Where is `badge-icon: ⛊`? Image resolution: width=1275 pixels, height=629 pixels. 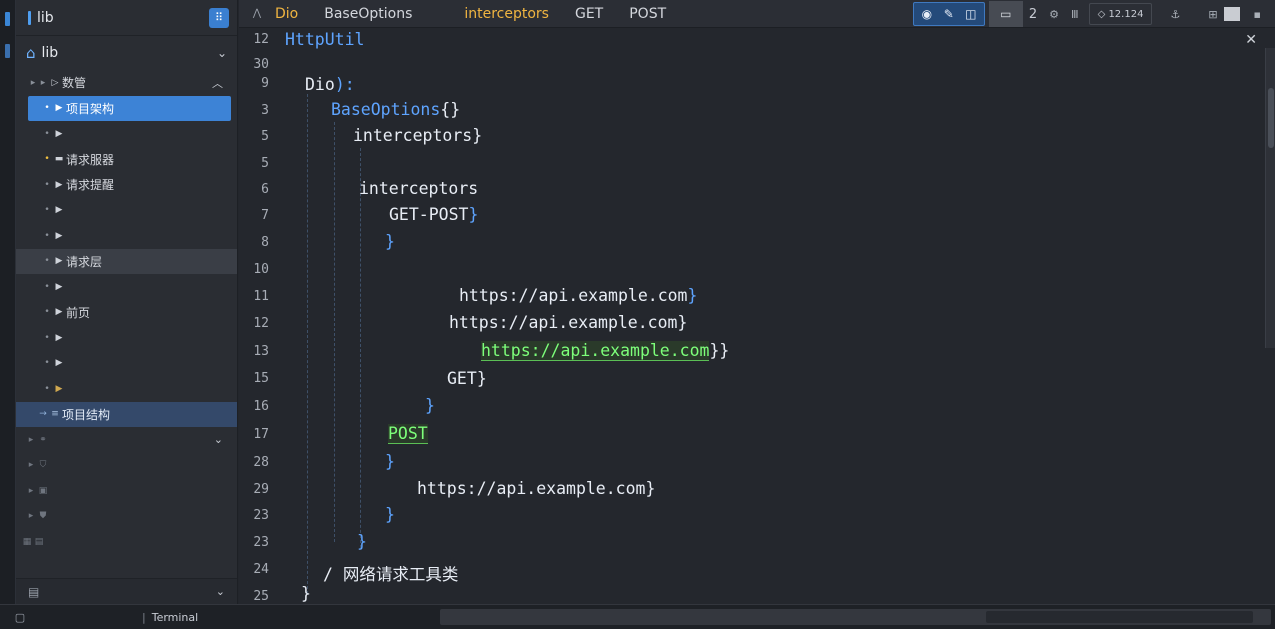 badge-icon: ⛊ is located at coordinates (43, 516).